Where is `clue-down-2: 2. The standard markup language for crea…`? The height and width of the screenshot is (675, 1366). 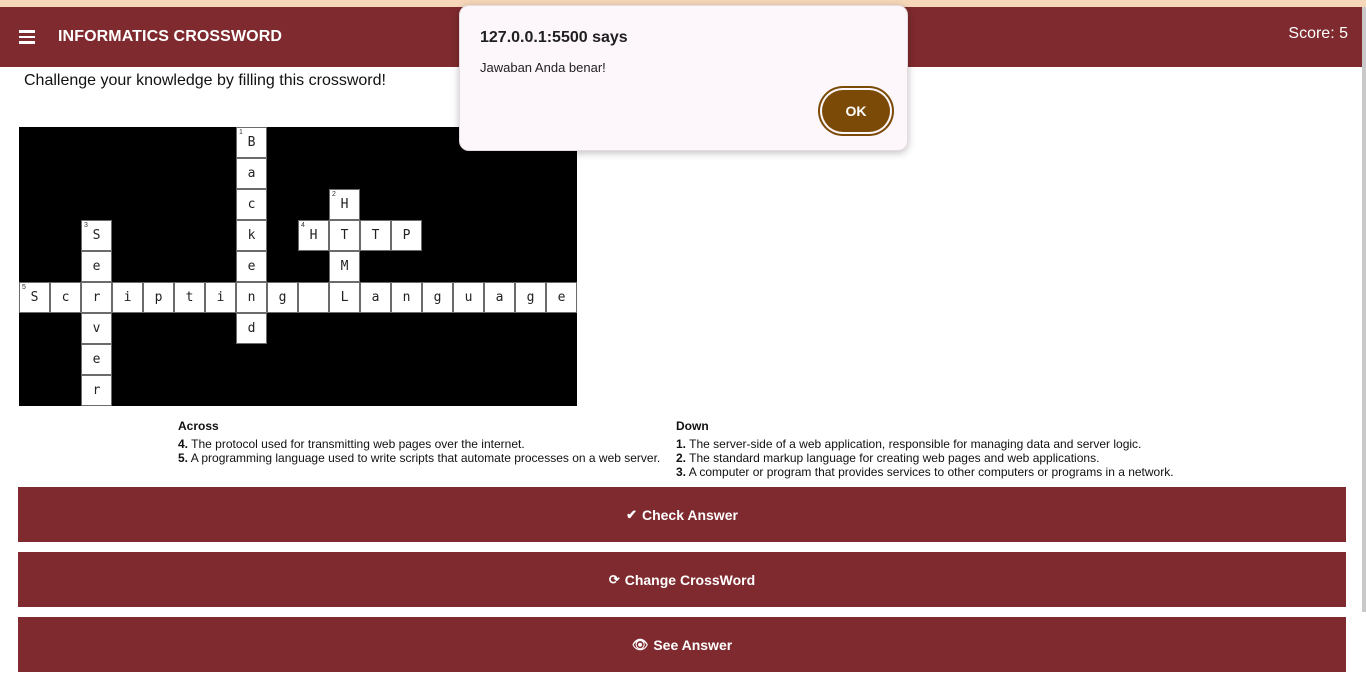
clue-down-2: 2. The standard markup language for crea… is located at coordinates (888, 458).